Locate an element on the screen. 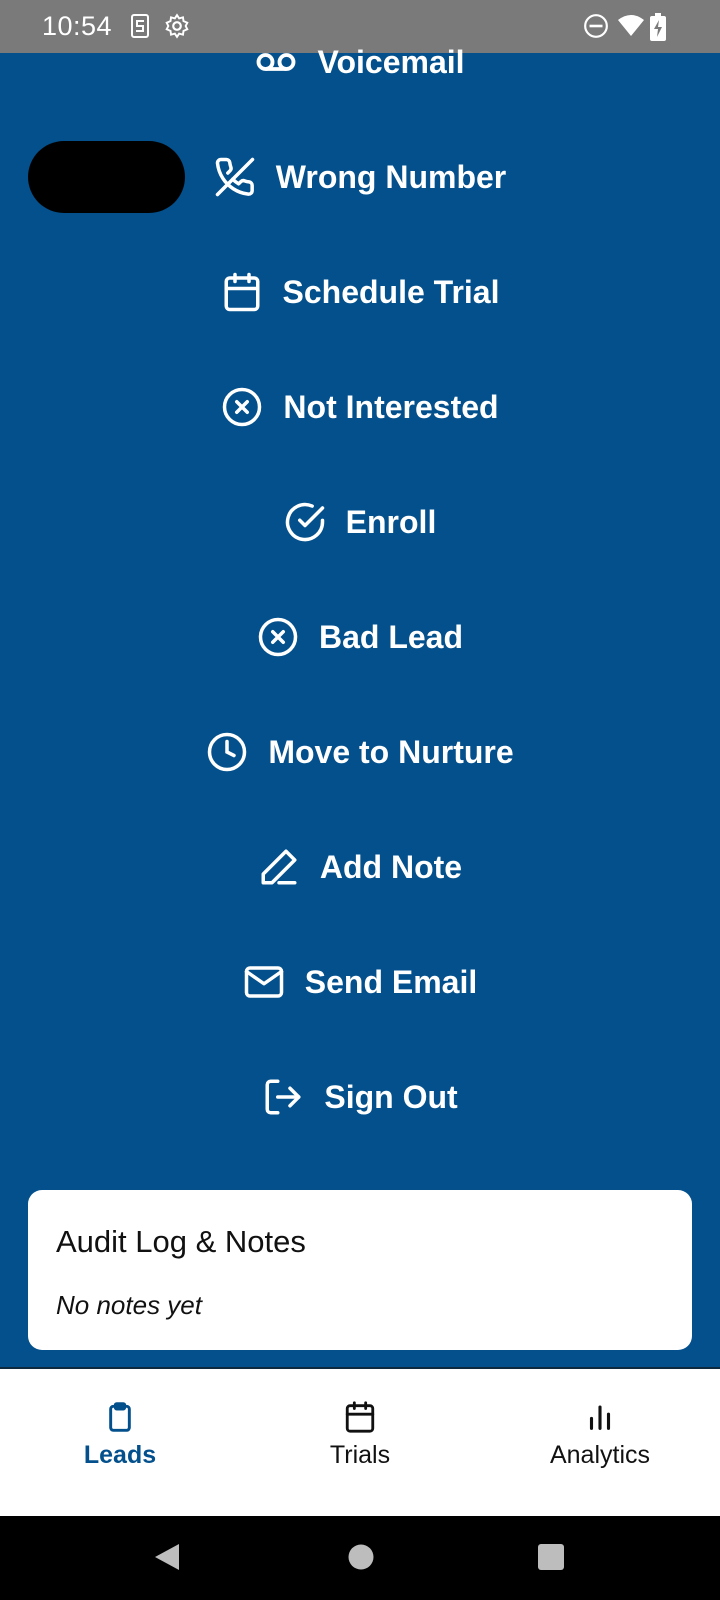  action-enroll: Enroll is located at coordinates (360, 522).